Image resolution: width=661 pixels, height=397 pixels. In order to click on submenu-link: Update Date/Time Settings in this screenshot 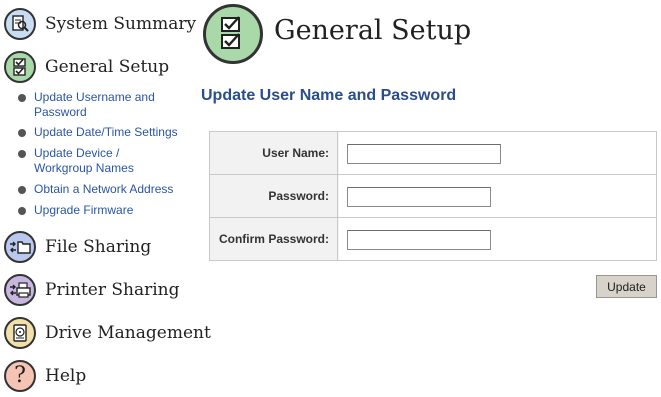, I will do `click(109, 132)`.